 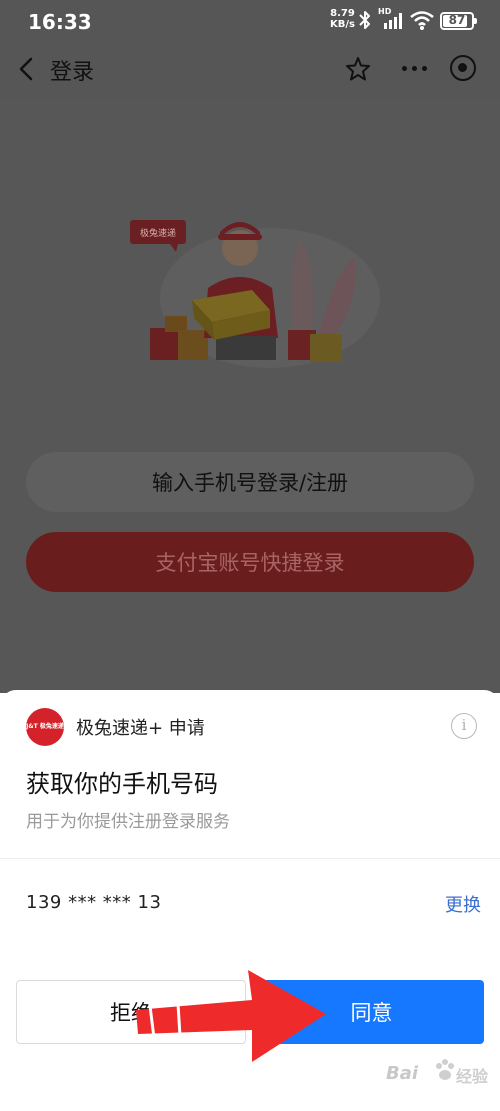 I want to click on close-miniprogram-icon, so click(x=463, y=68).